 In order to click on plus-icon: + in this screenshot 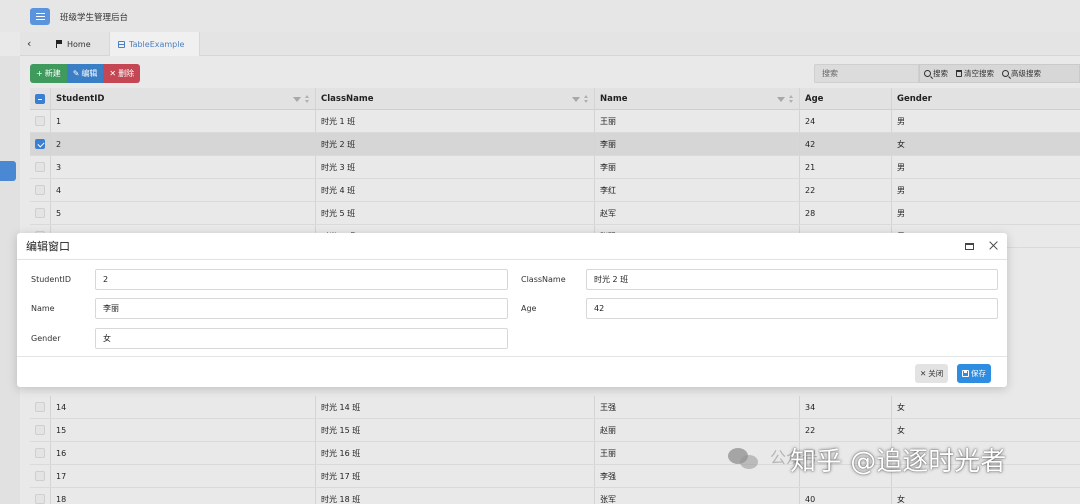, I will do `click(39, 73)`.